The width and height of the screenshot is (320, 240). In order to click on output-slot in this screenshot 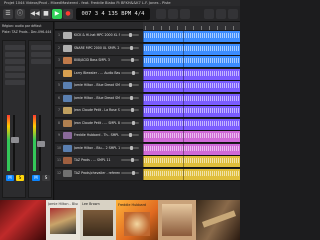, I will do `click(15, 82)`.